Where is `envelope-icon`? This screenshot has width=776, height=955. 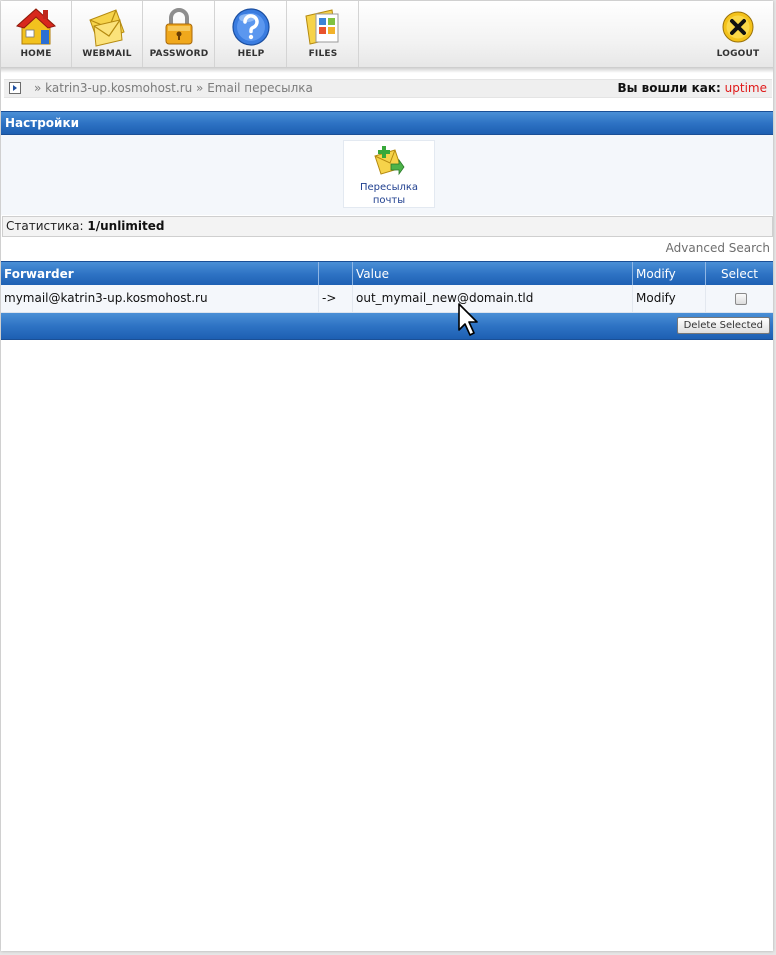
envelope-icon is located at coordinates (107, 28).